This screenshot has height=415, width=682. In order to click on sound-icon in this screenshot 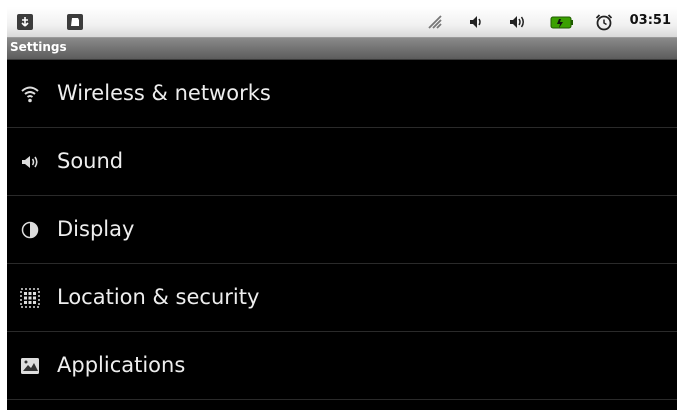, I will do `click(30, 162)`.